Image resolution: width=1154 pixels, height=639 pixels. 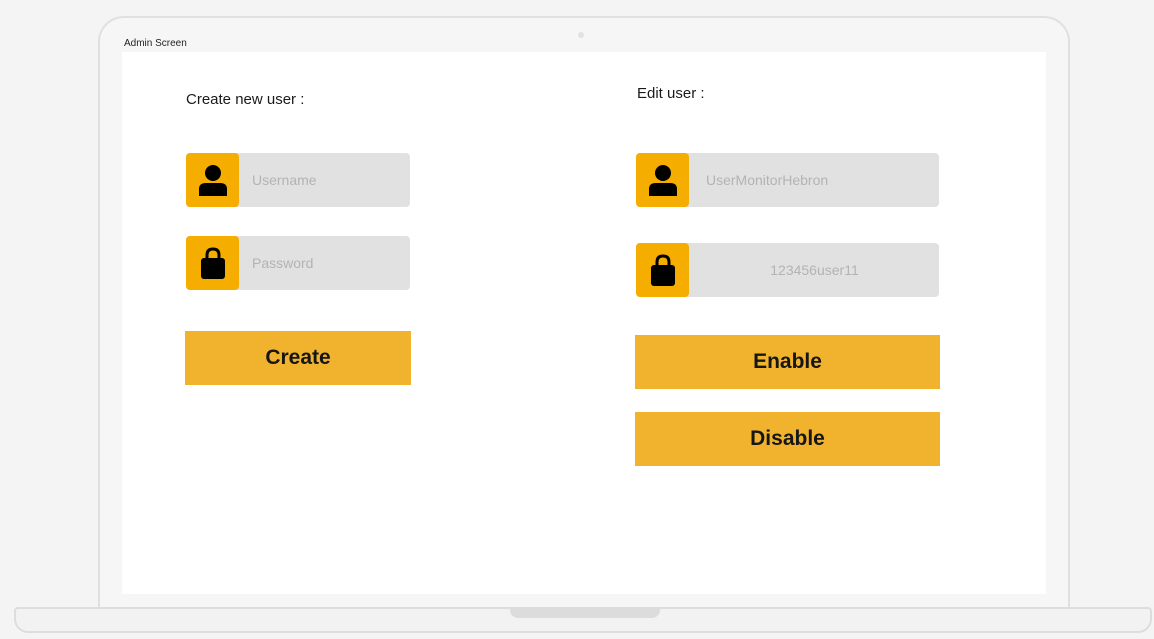 I want to click on edit-username-field, so click(x=787, y=180).